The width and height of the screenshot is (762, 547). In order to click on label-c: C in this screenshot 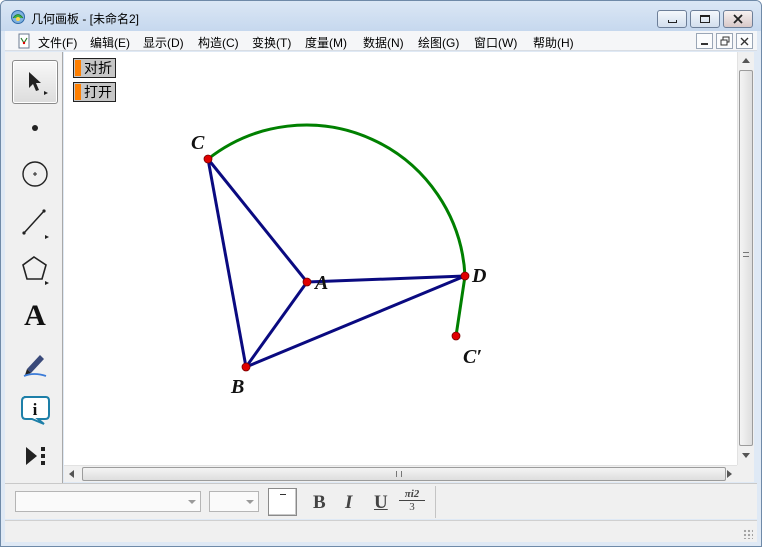, I will do `click(198, 143)`.